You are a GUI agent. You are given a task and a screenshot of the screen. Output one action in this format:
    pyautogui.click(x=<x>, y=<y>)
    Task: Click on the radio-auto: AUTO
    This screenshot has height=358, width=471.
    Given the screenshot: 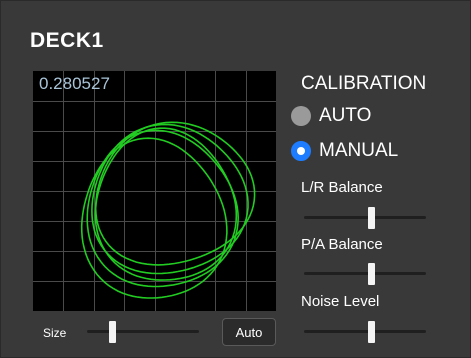 What is the action you would take?
    pyautogui.click(x=331, y=116)
    